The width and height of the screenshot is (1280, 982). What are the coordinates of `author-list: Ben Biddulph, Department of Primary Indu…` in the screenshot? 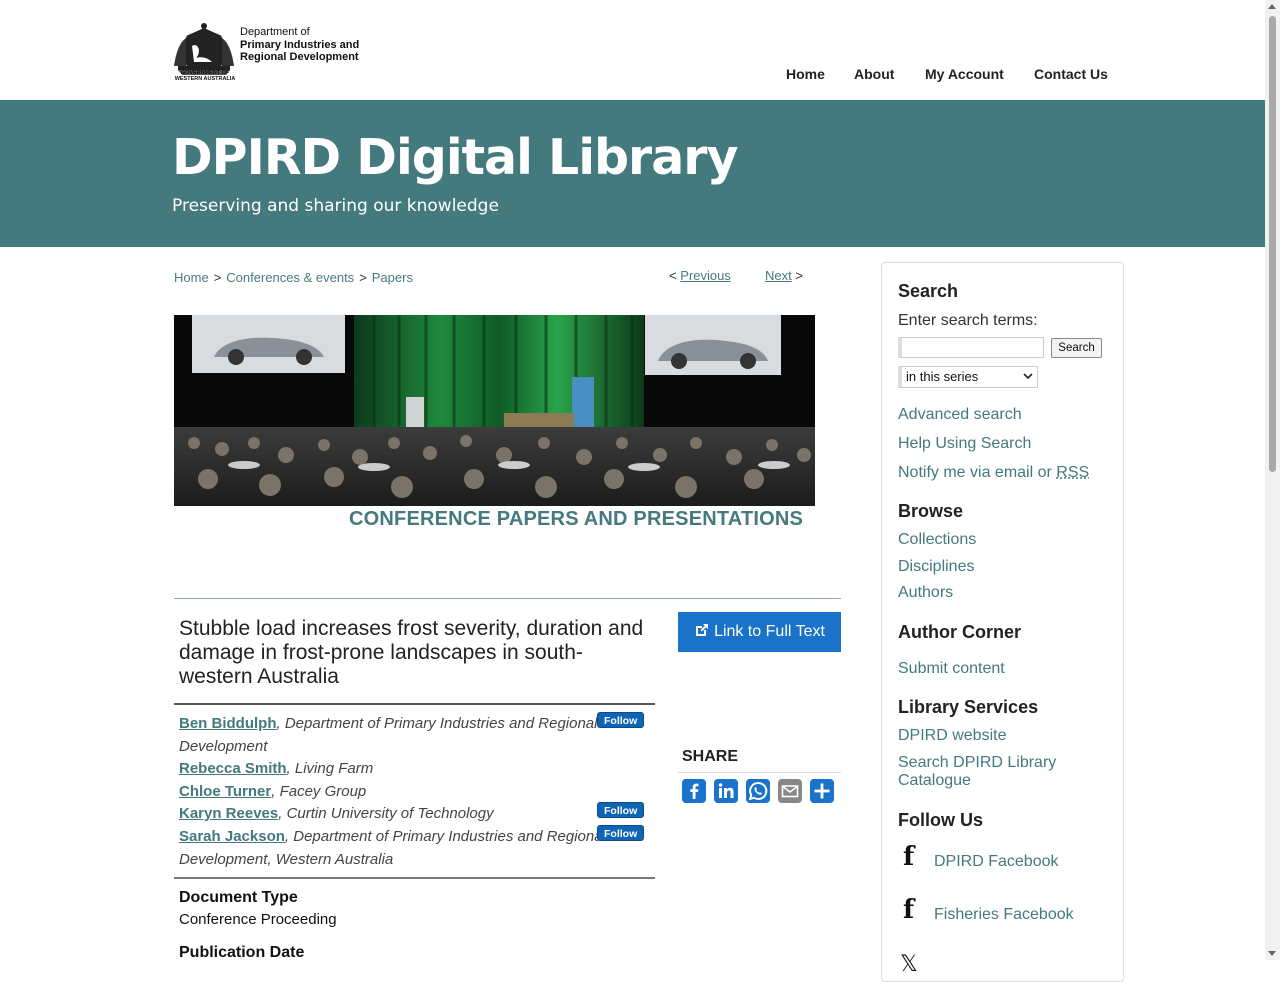 It's located at (414, 792).